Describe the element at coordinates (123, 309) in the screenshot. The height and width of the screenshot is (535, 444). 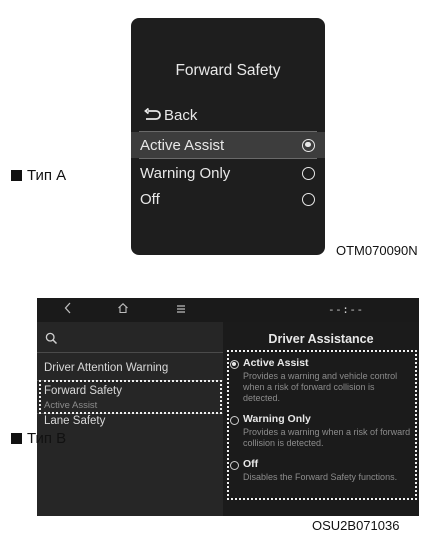
I see `home-icon` at that location.